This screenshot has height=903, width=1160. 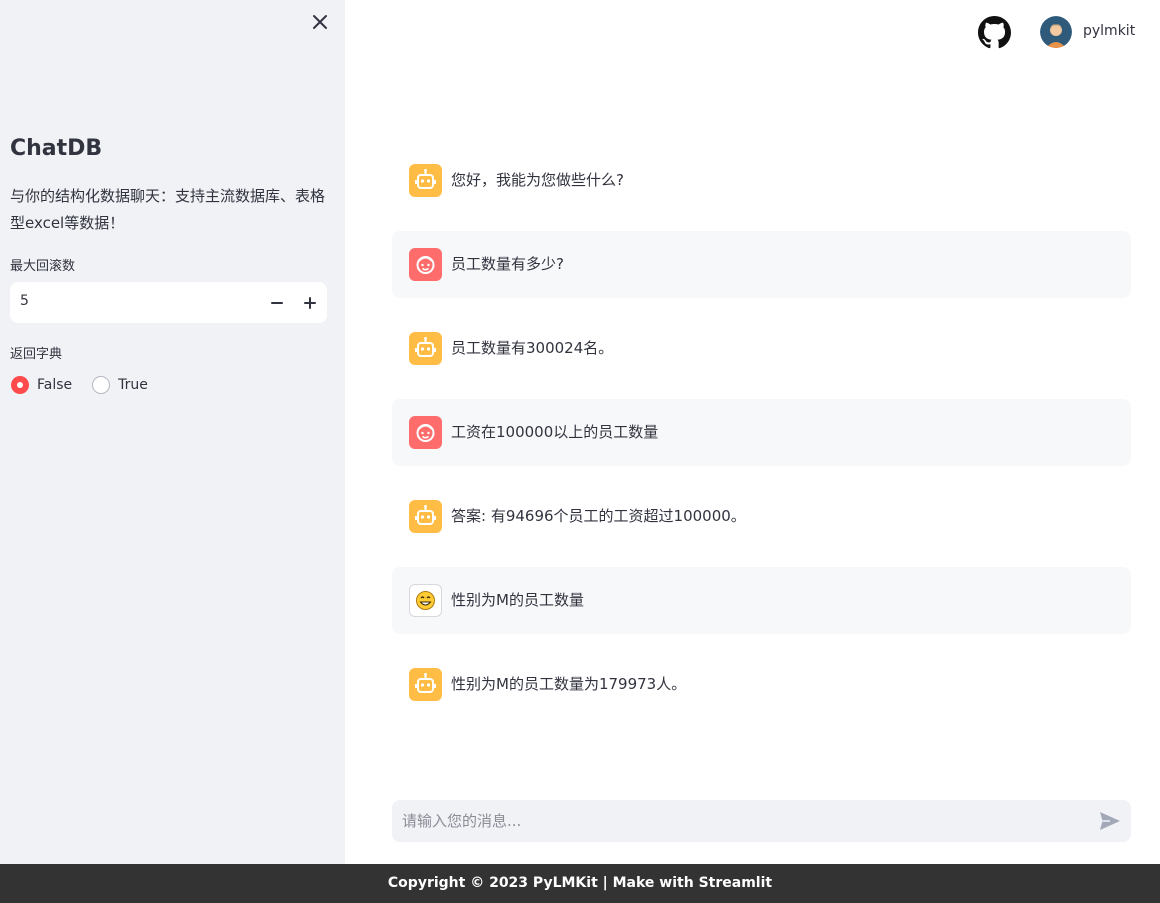 I want to click on message-text: 您好，我能为您做些什么?, so click(x=537, y=180).